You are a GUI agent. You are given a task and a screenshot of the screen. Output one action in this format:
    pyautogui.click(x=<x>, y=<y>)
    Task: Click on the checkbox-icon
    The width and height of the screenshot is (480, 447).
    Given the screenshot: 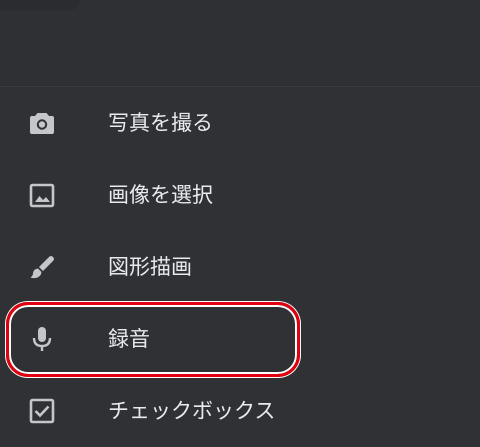 What is the action you would take?
    pyautogui.click(x=42, y=411)
    